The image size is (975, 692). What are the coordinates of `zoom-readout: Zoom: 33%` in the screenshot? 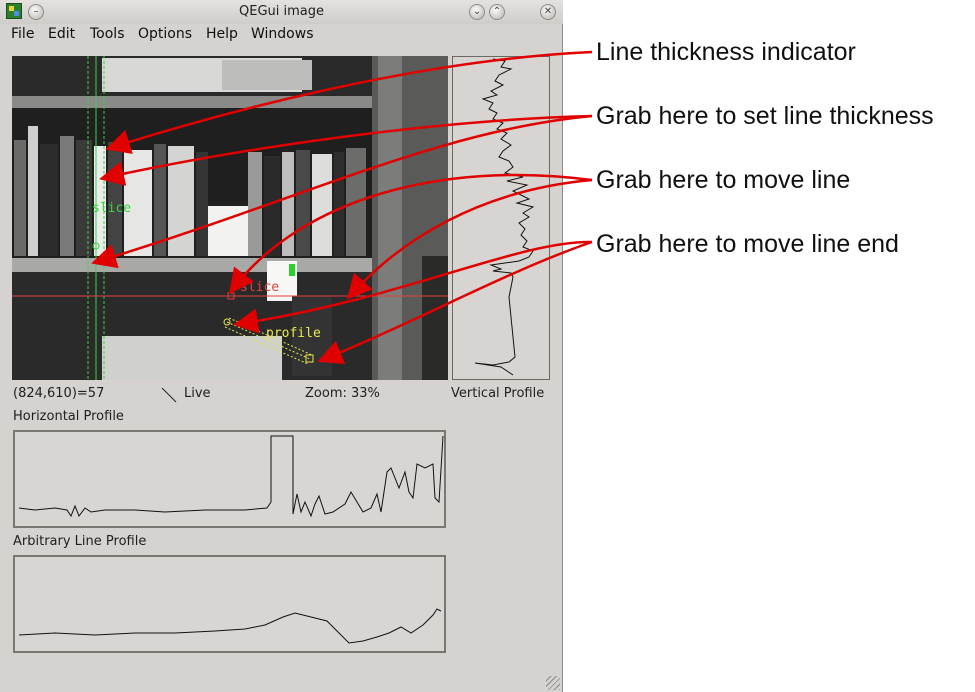 It's located at (342, 393).